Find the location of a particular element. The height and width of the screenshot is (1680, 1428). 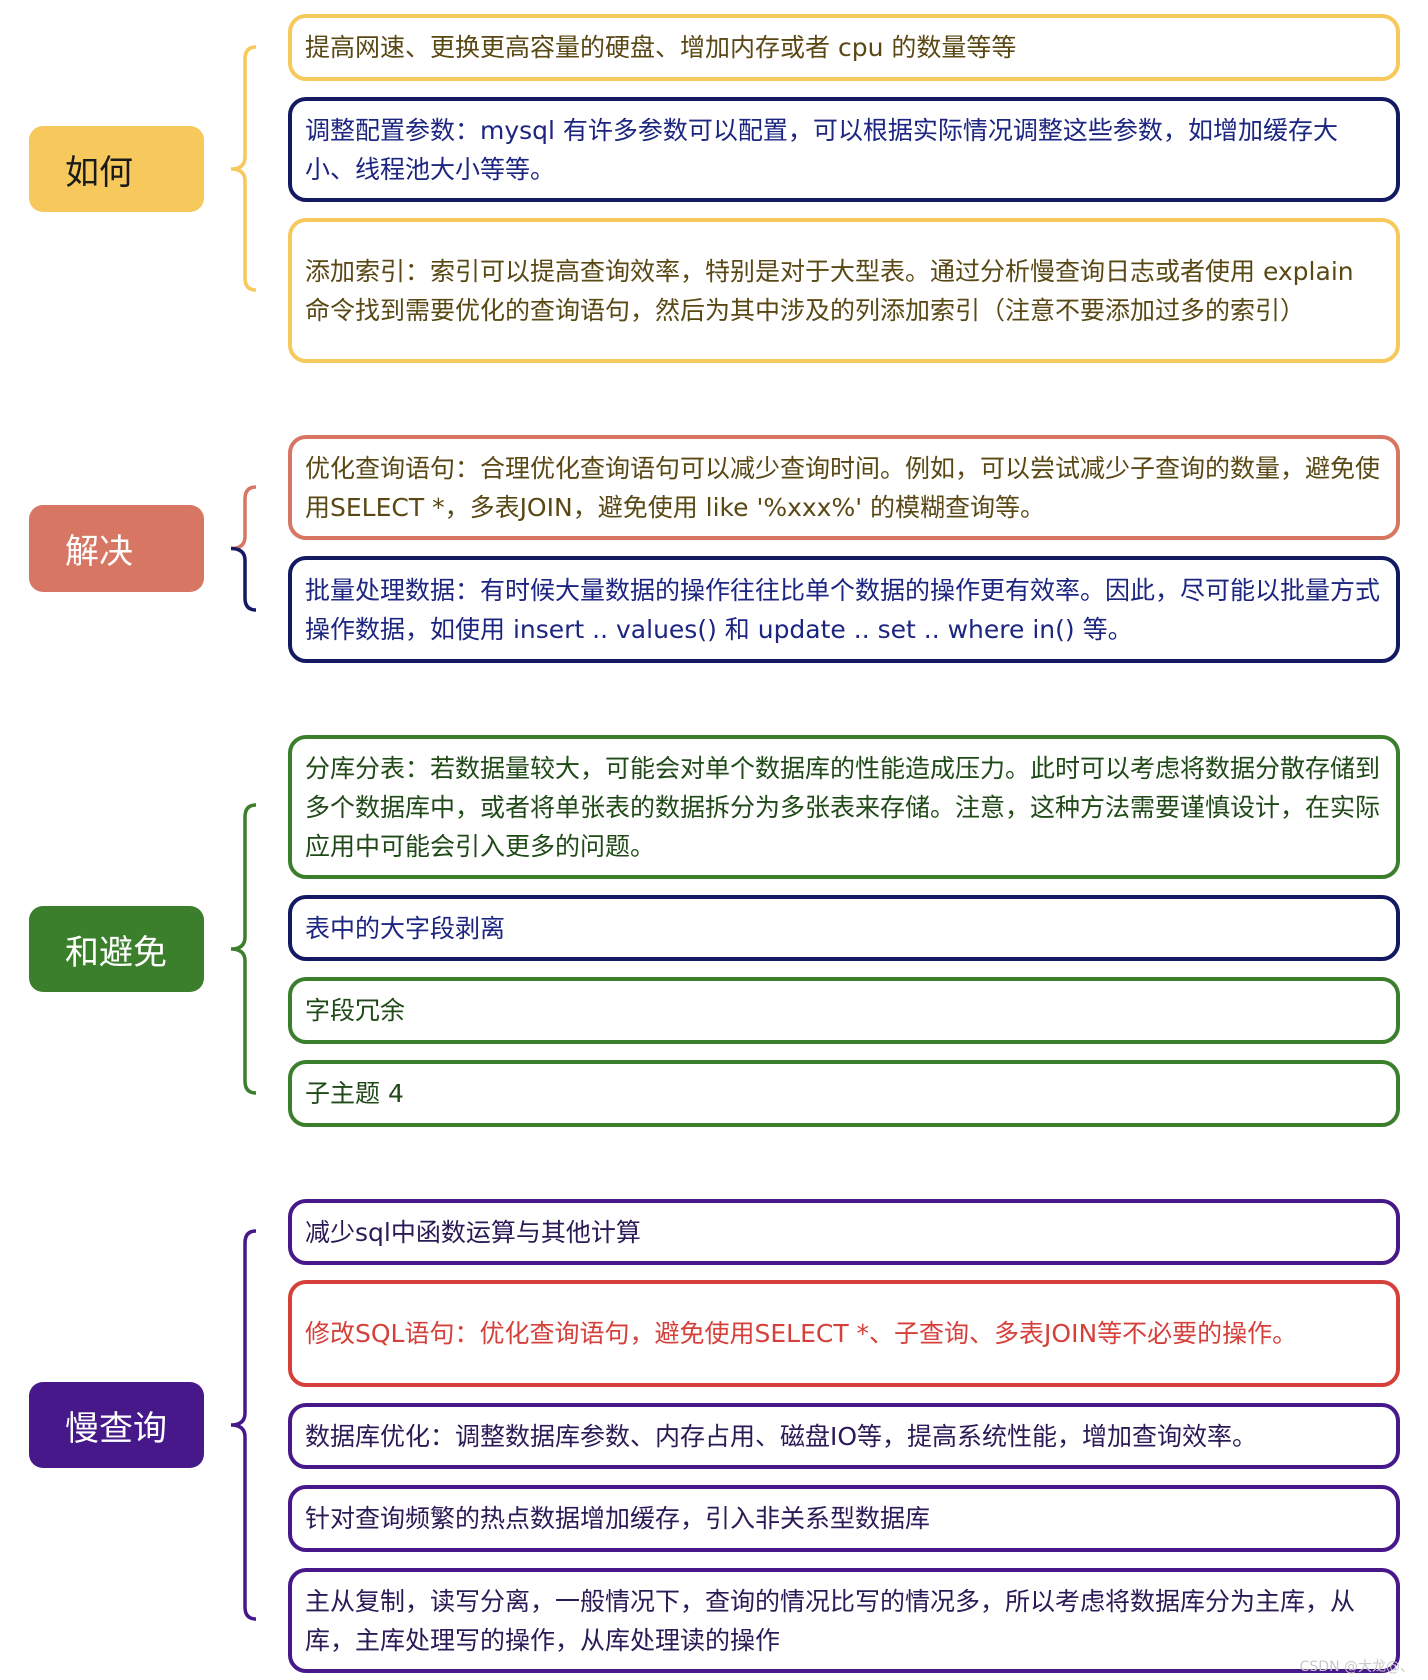

subtopic-text: 字段冗余 is located at coordinates (355, 1010).